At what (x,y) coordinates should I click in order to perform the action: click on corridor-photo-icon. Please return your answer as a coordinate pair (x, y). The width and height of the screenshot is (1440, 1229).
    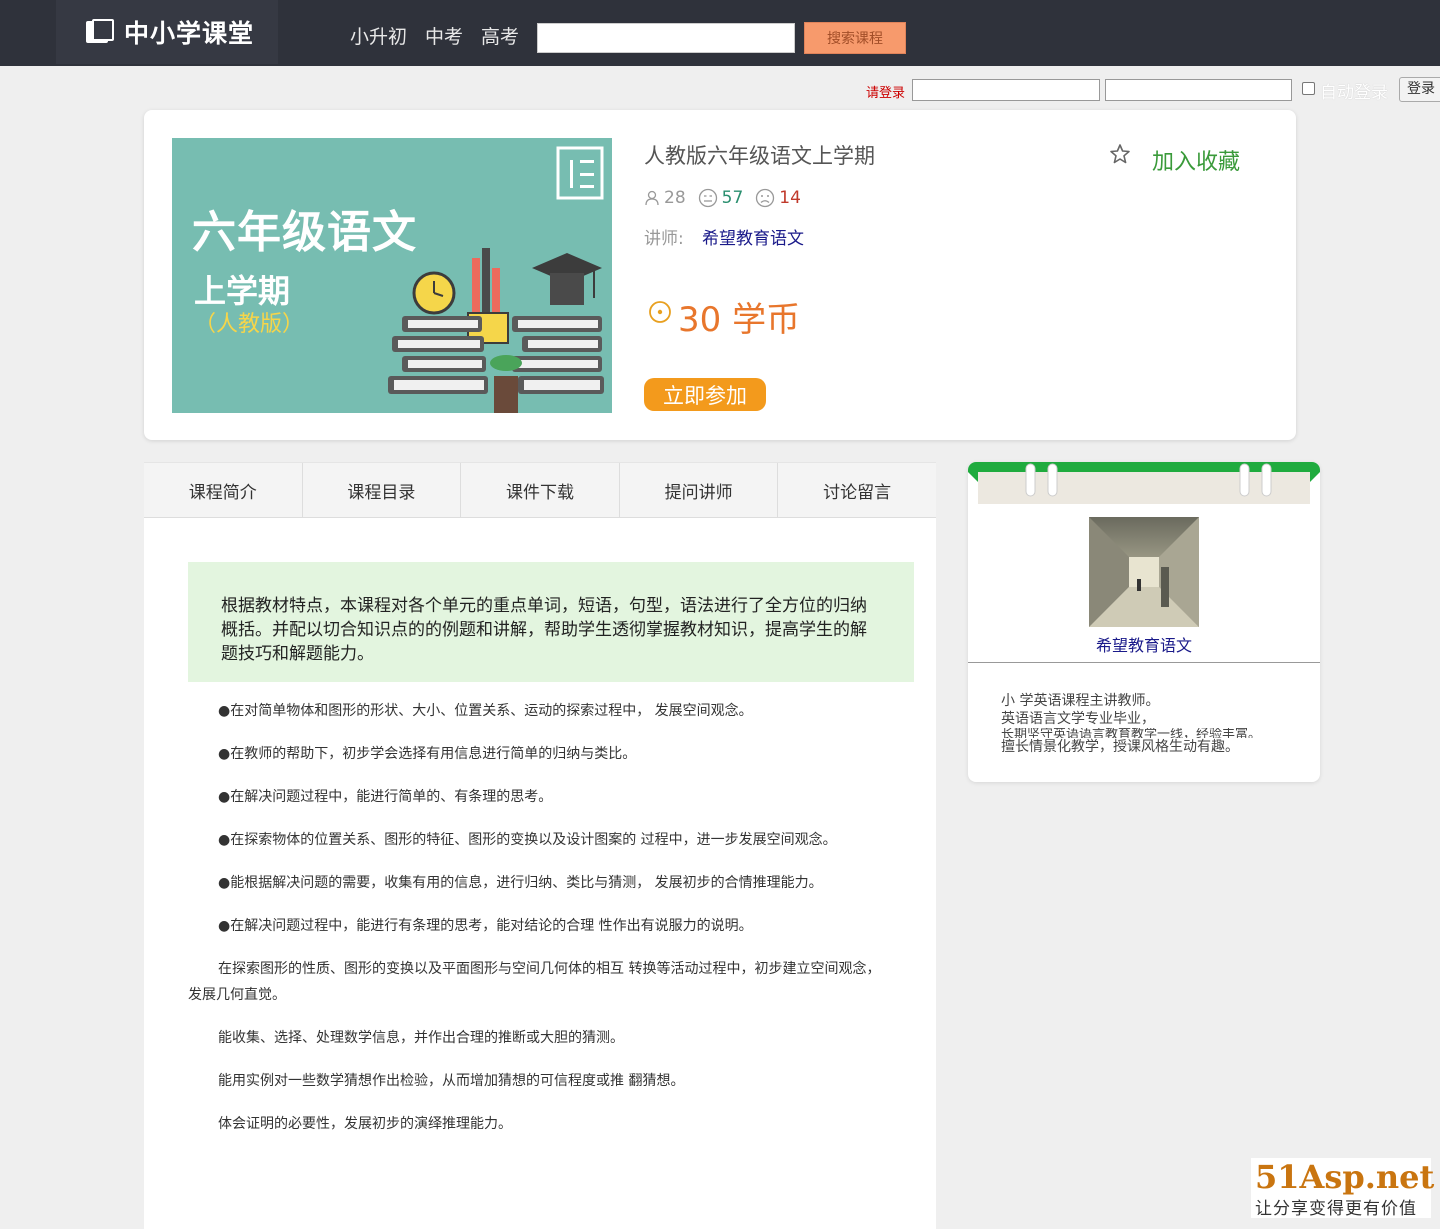
    Looking at the image, I should click on (1144, 572).